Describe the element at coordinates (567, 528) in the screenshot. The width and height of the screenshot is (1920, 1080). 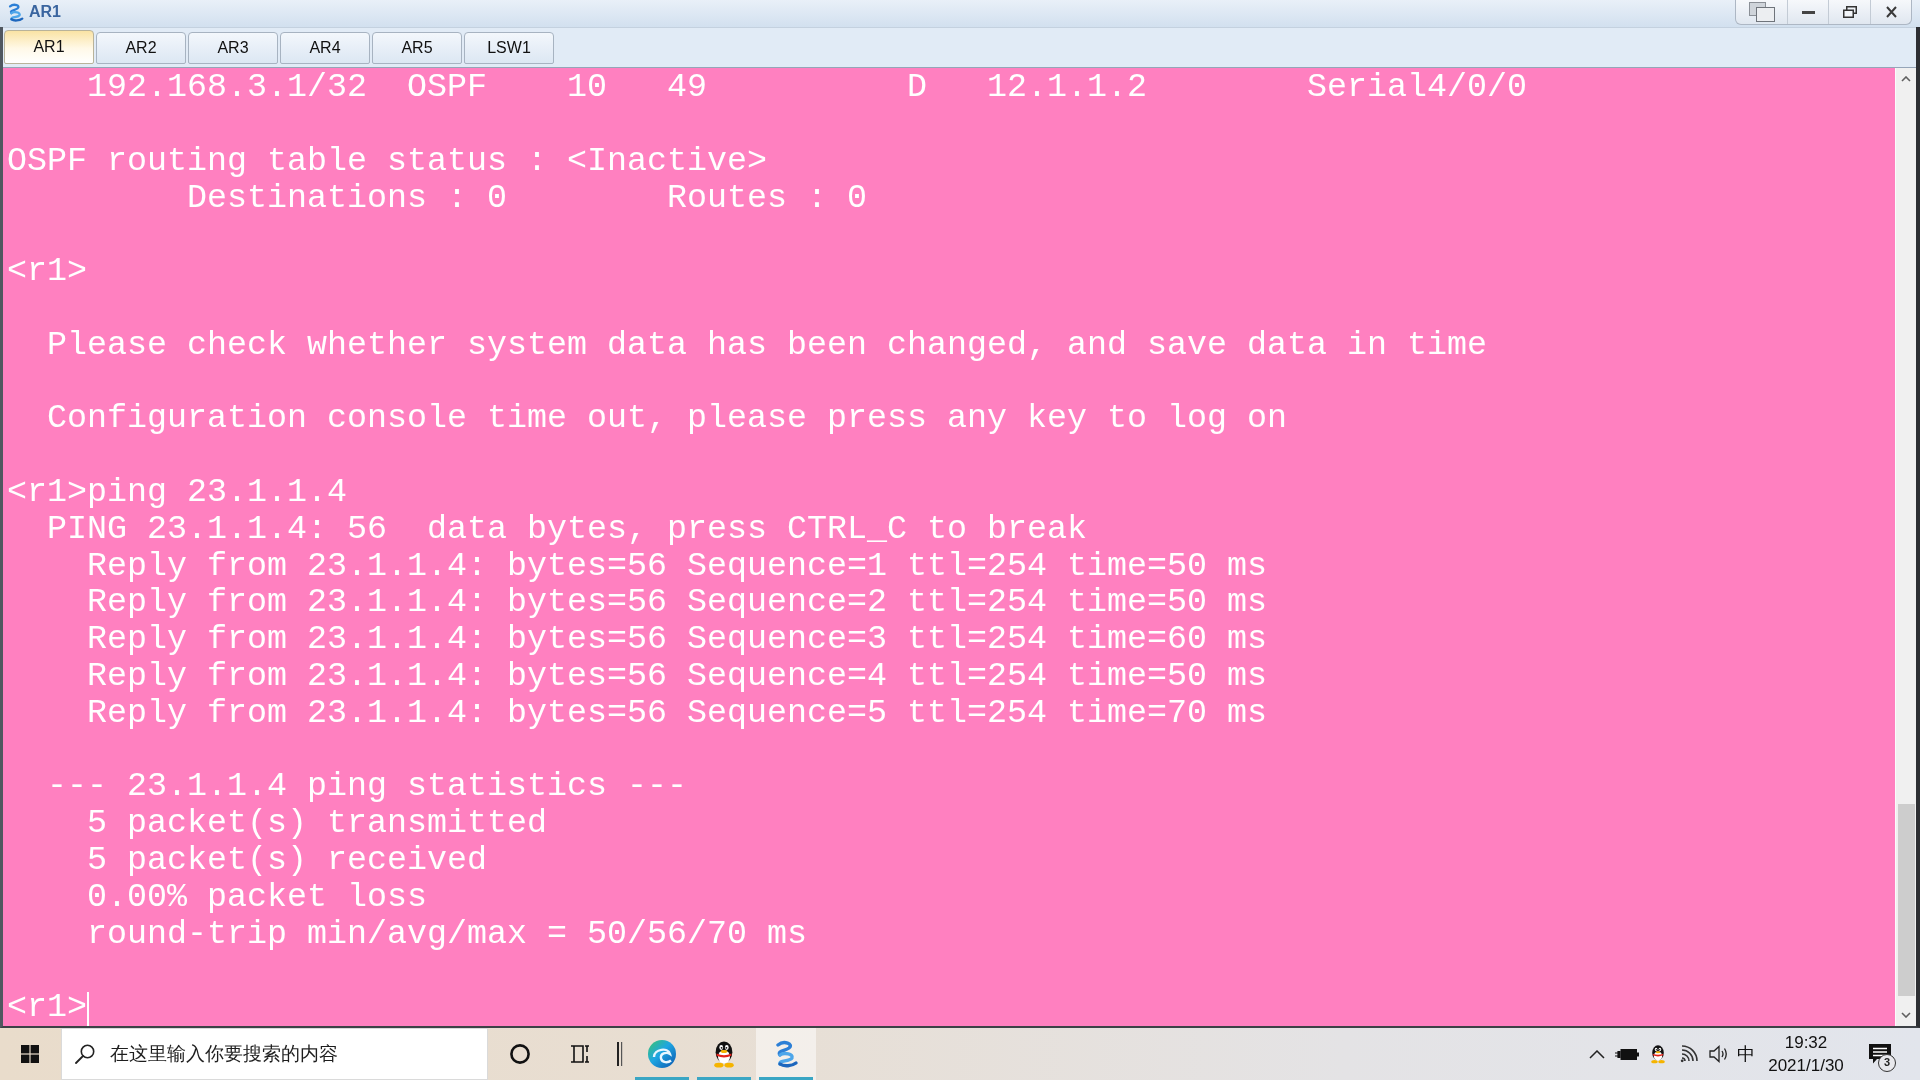
I see `terminal-line: PING 23.1.1.4: 56 data bytes, press CTRL_C to break` at that location.